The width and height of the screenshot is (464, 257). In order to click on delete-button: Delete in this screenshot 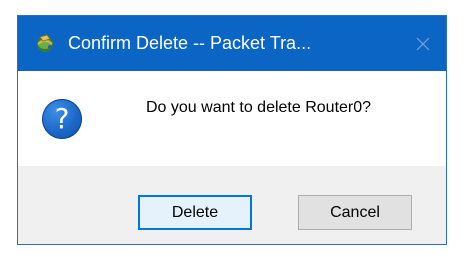, I will do `click(195, 212)`.